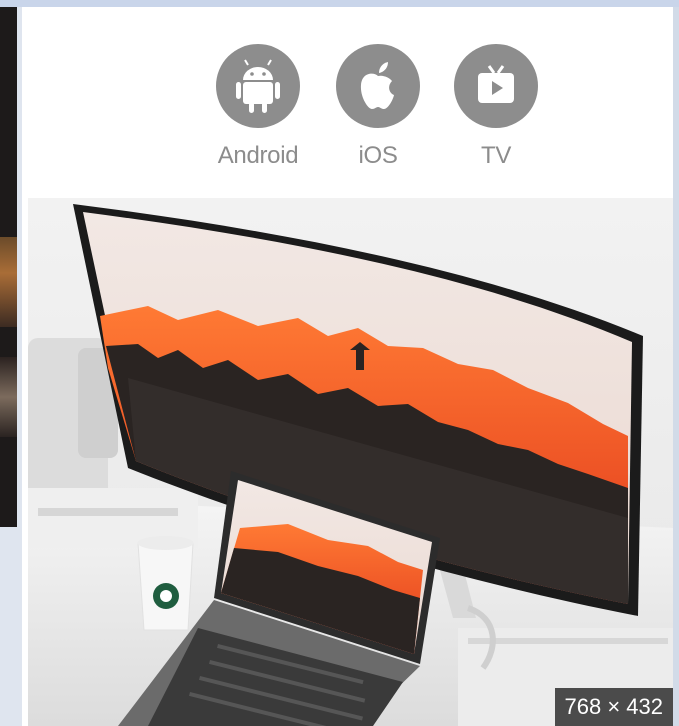  I want to click on platform-label: TV, so click(496, 155).